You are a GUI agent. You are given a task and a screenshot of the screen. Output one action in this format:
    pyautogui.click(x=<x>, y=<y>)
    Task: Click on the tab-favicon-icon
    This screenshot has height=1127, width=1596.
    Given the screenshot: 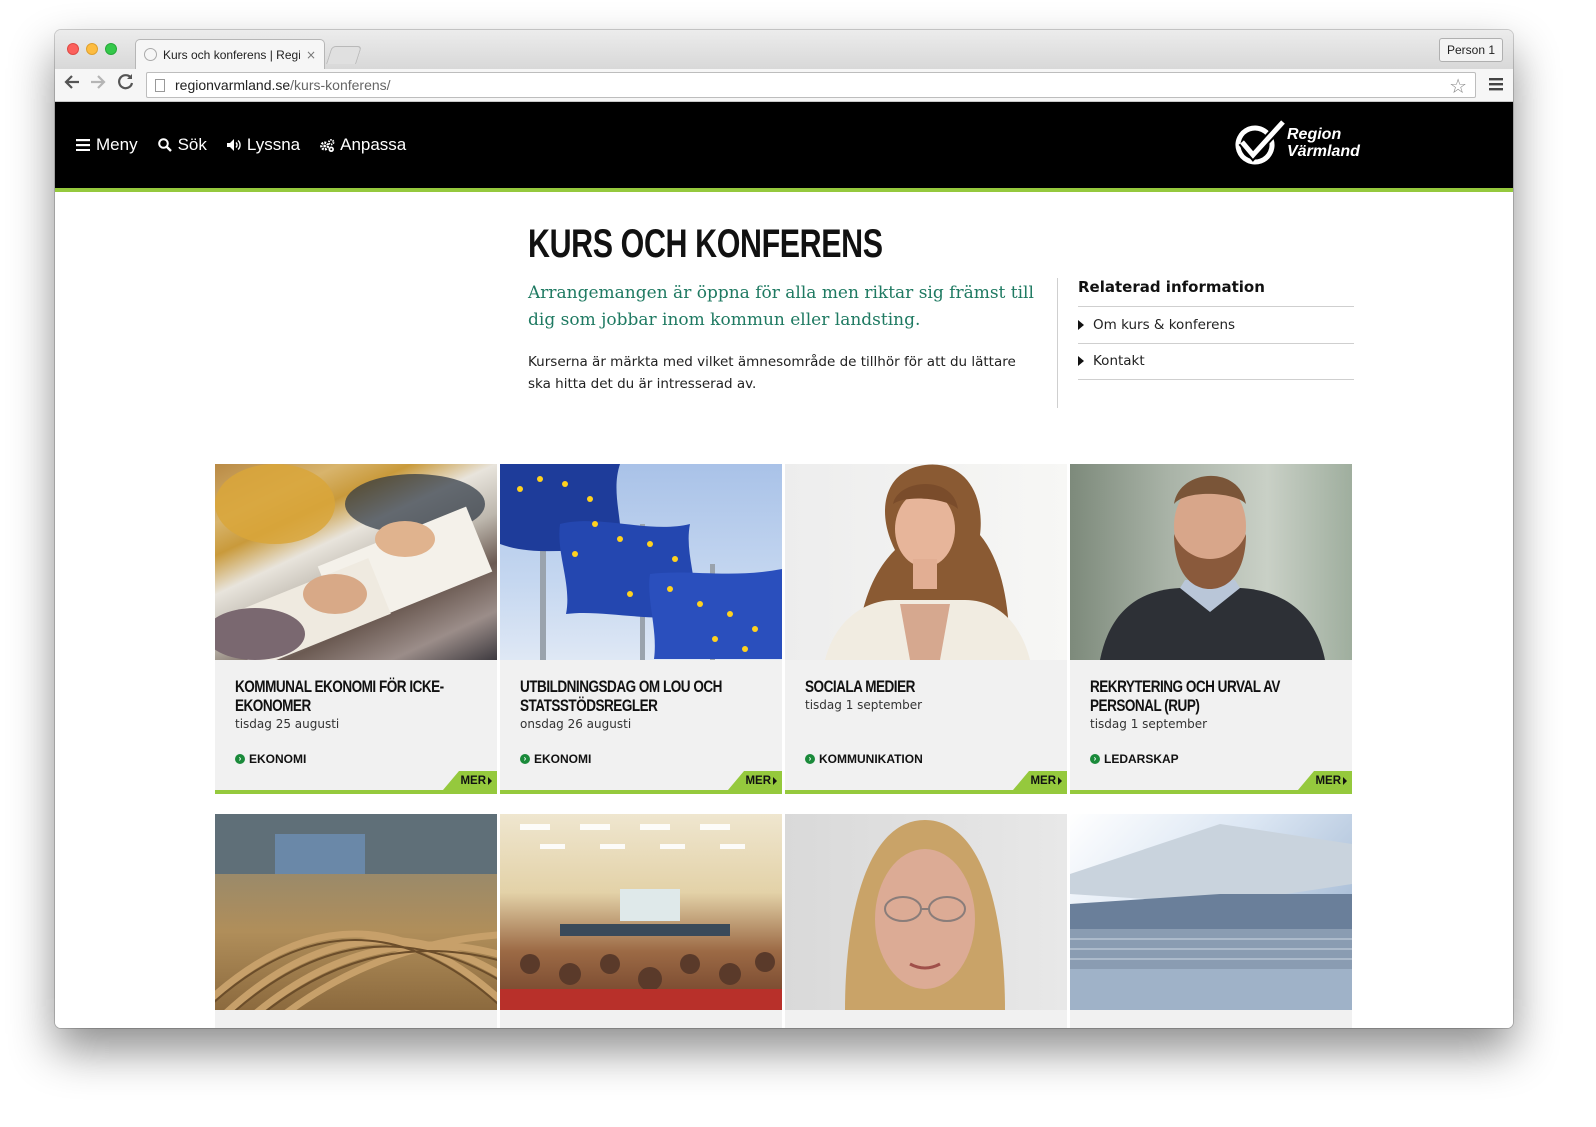 What is the action you would take?
    pyautogui.click(x=150, y=54)
    